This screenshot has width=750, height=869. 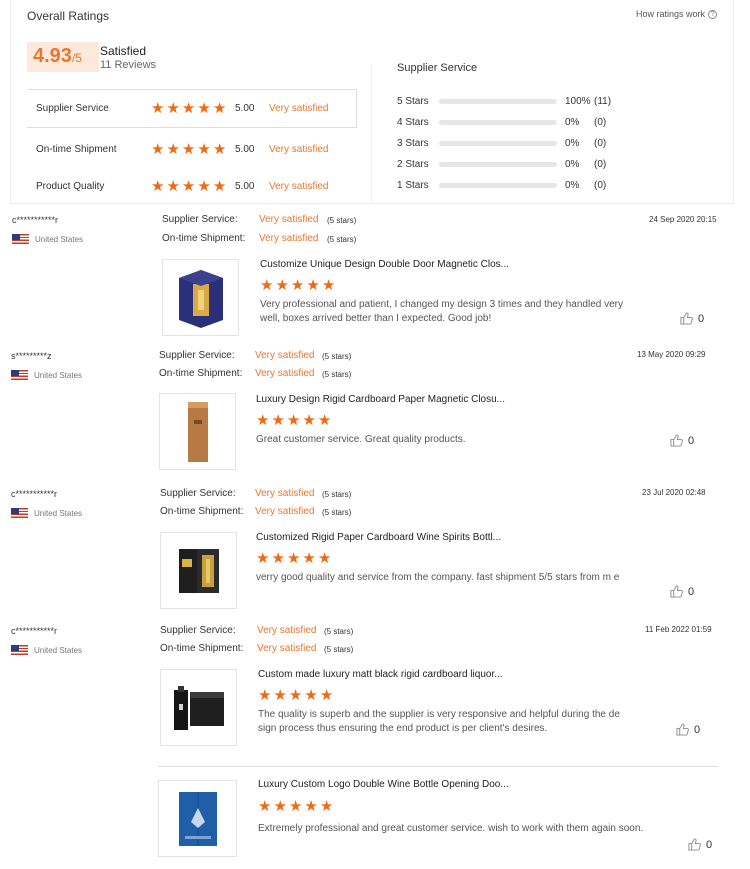 I want to click on supplier-service-label: Supplier Service:, so click(x=200, y=219).